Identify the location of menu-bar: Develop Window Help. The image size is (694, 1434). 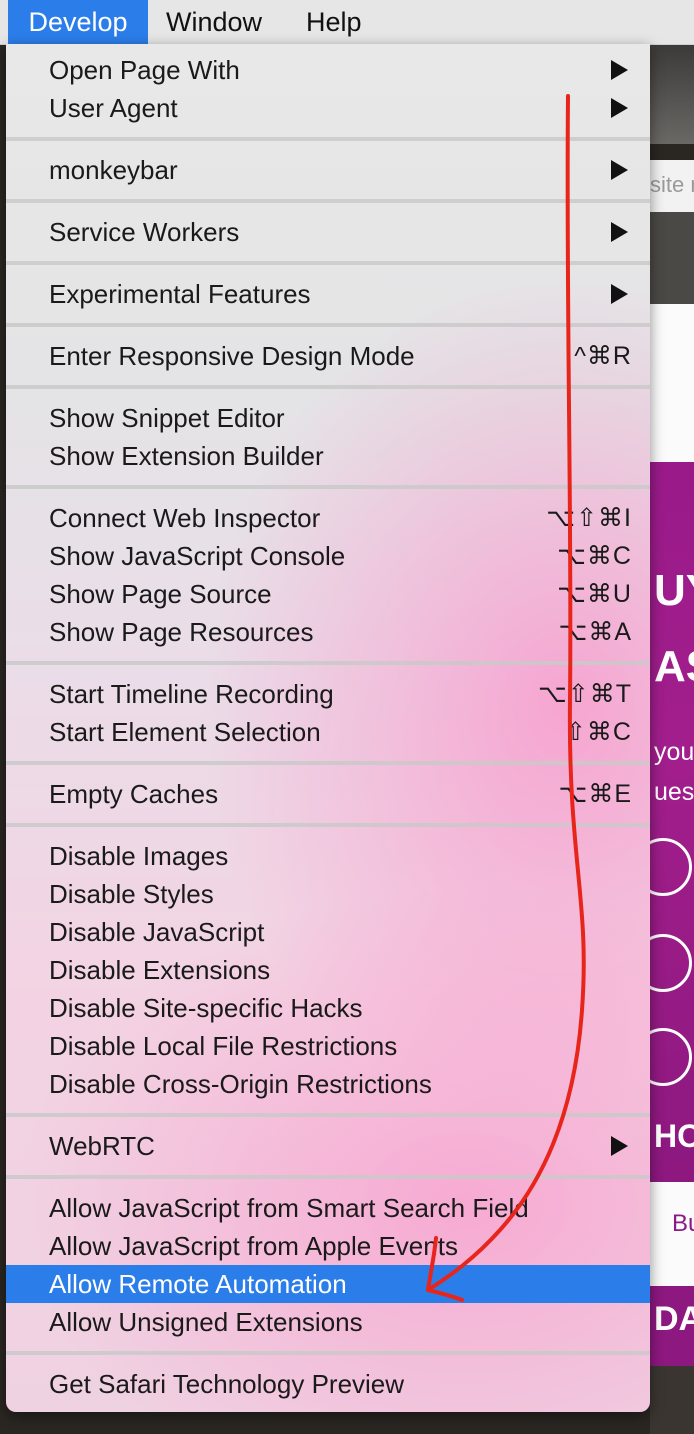
(347, 22).